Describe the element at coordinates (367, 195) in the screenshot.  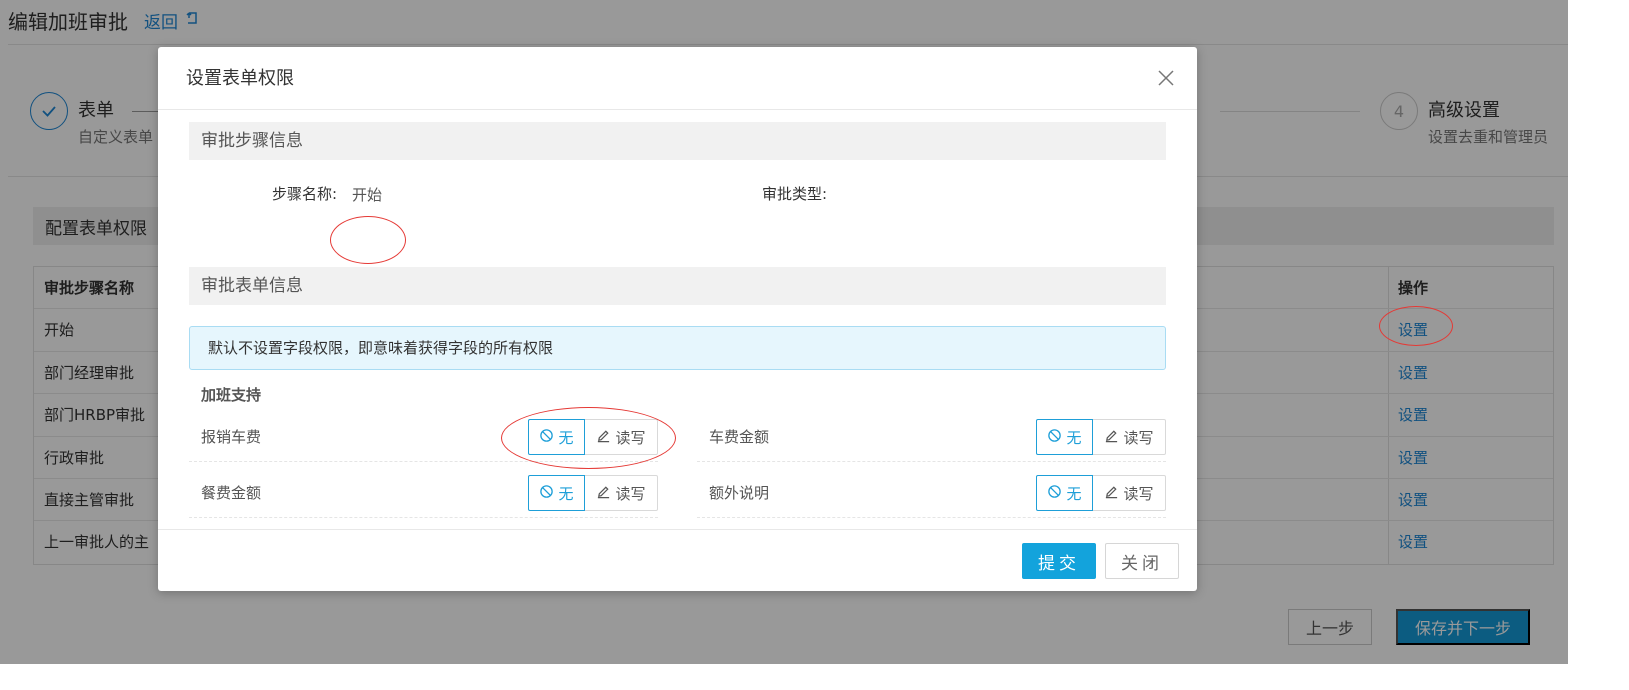
I see `step-name-value: 开始` at that location.